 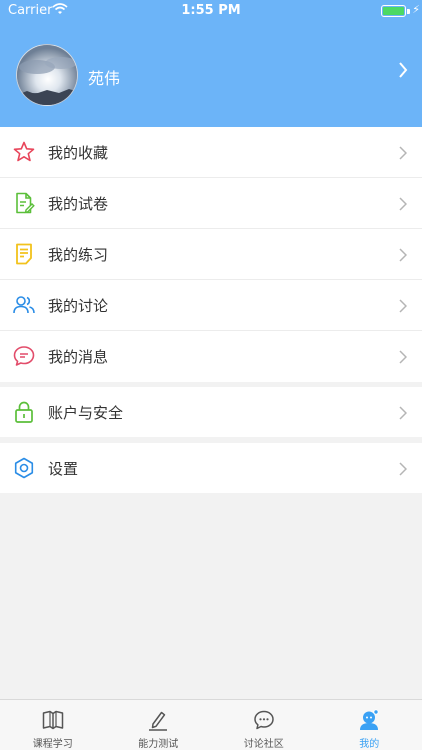 I want to click on pen-icon, so click(x=158, y=720).